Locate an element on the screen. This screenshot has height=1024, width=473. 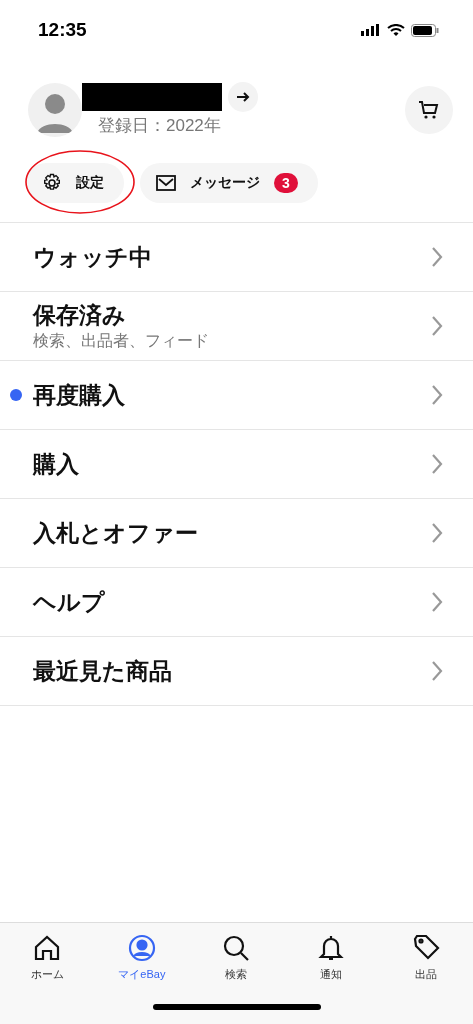
settings-icon is located at coordinates (52, 183).